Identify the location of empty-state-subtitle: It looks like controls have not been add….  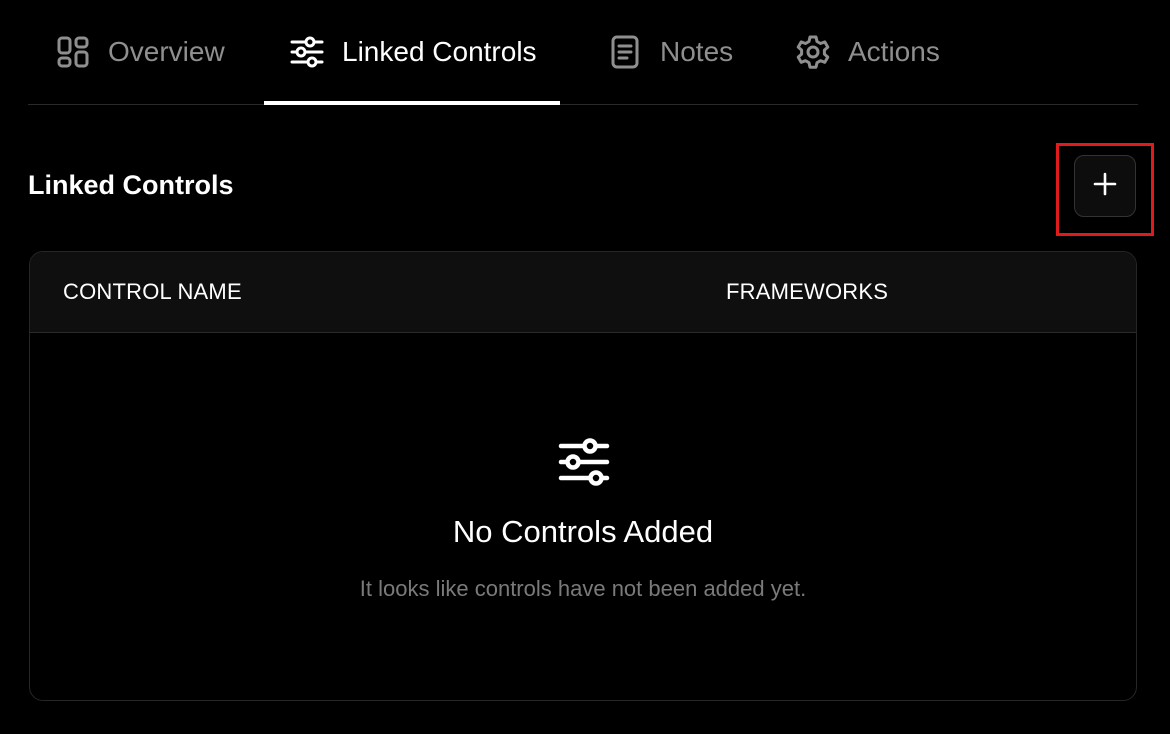
(583, 588).